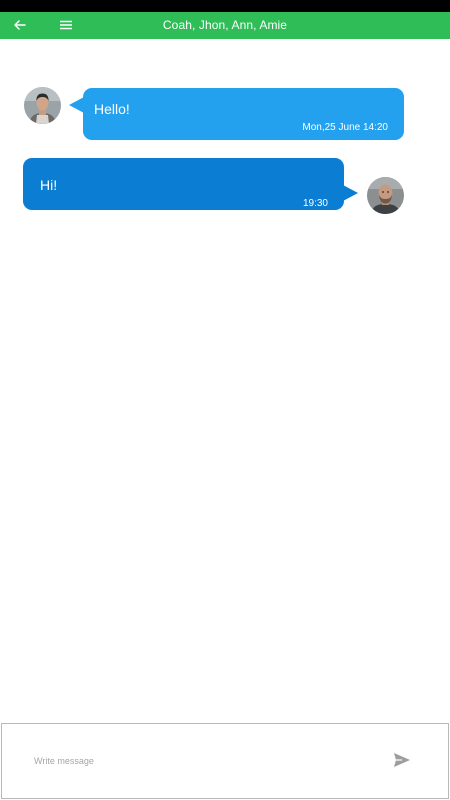 The width and height of the screenshot is (450, 800). I want to click on app-bar: Coah, Jhon, Ann, Amie, so click(225, 25).